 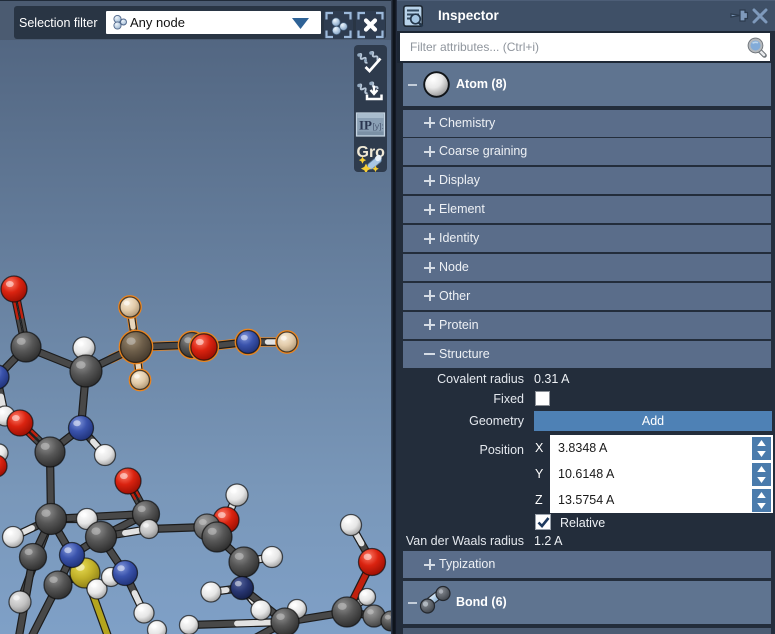 What do you see at coordinates (378, 126) in the screenshot?
I see `svg-text: [y]:` at bounding box center [378, 126].